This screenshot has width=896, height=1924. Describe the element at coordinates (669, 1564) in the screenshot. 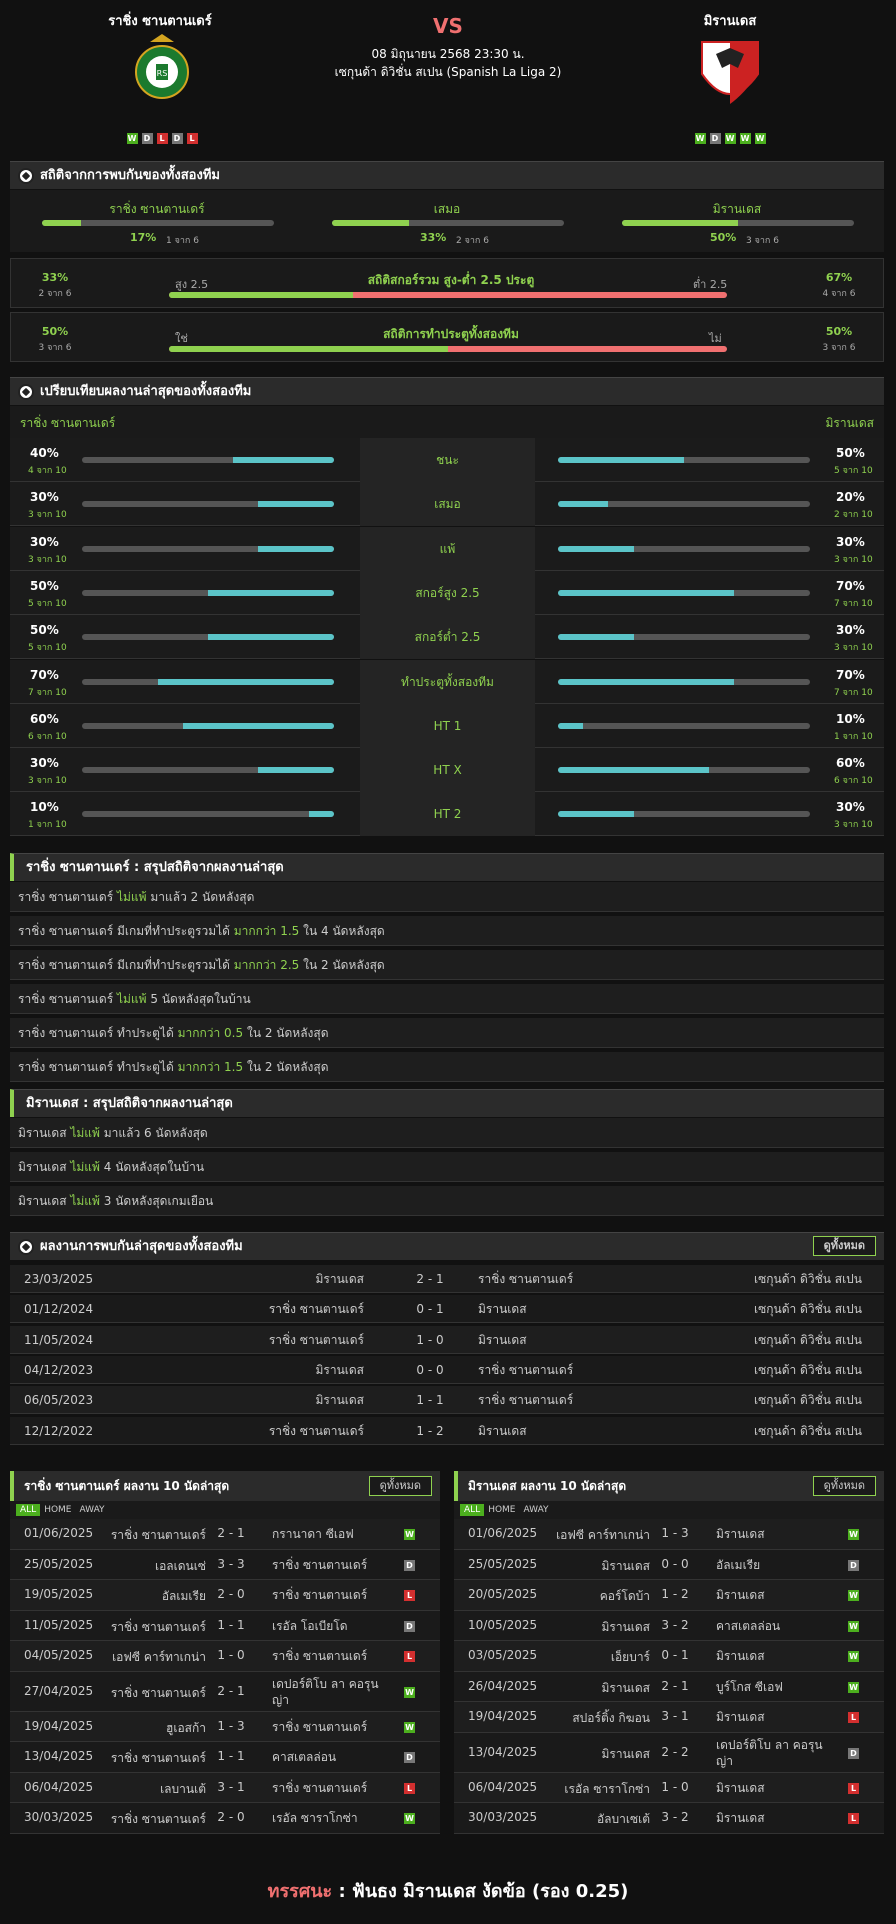

I see `last10-row: 25/05/2025 มิรานเดส 0 - 0 อัลเมเรีย D` at that location.